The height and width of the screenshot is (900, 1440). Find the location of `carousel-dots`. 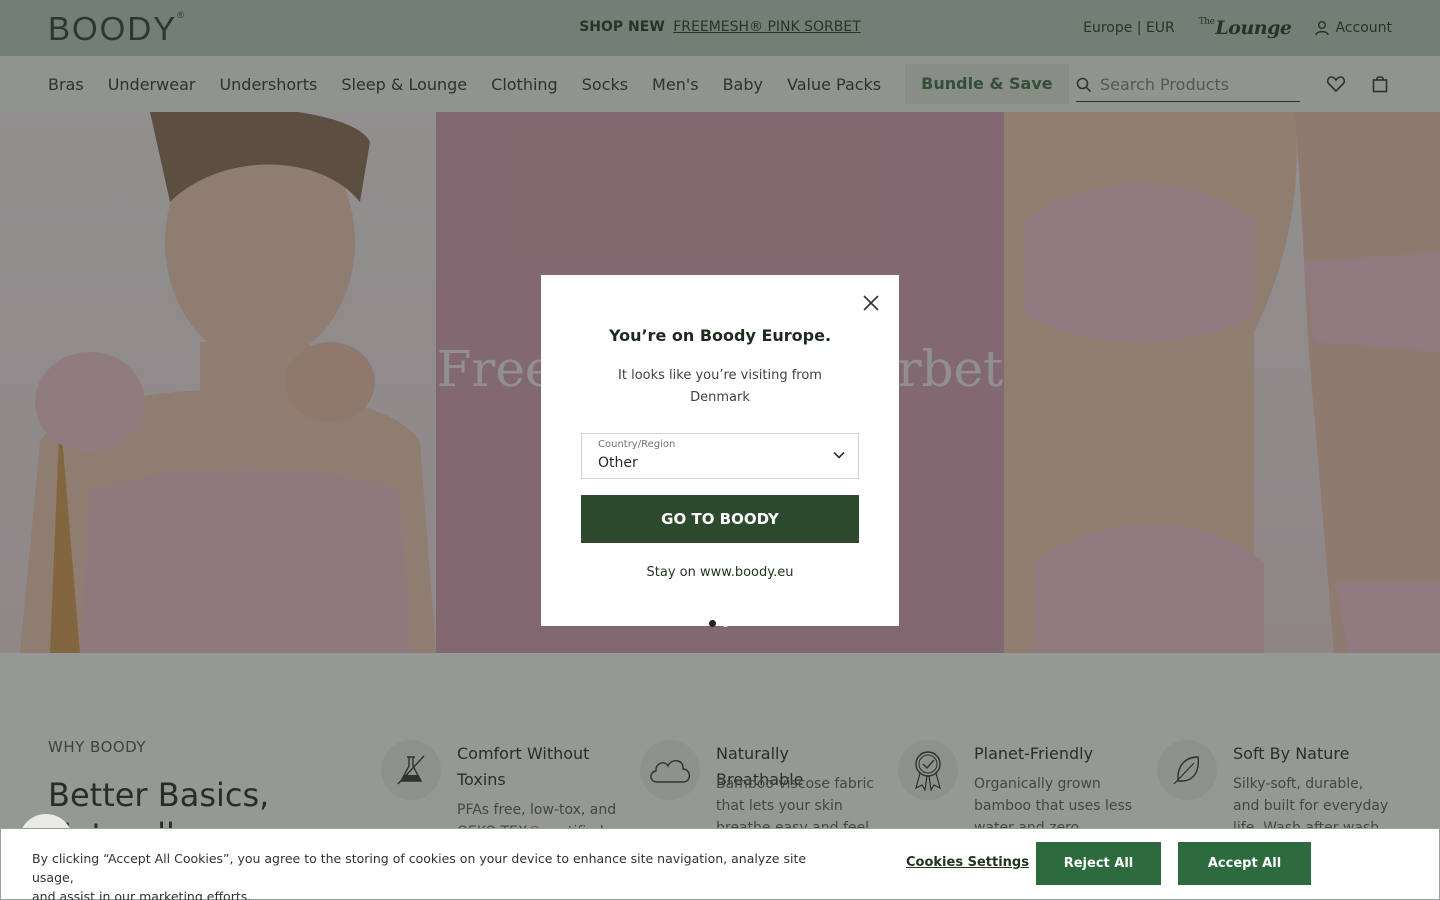

carousel-dots is located at coordinates (719, 623).